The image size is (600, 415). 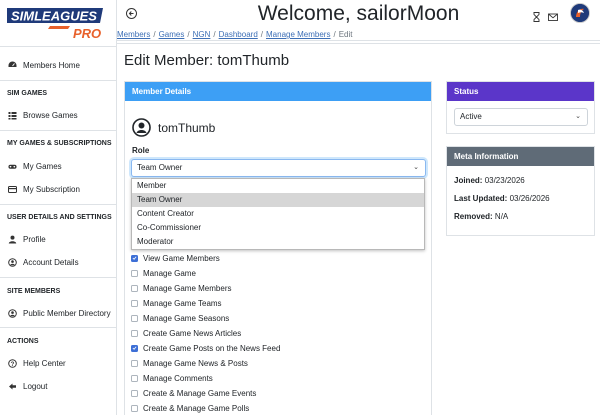 I want to click on welcome-heading: Welcome, sailorMoon, so click(x=358, y=13).